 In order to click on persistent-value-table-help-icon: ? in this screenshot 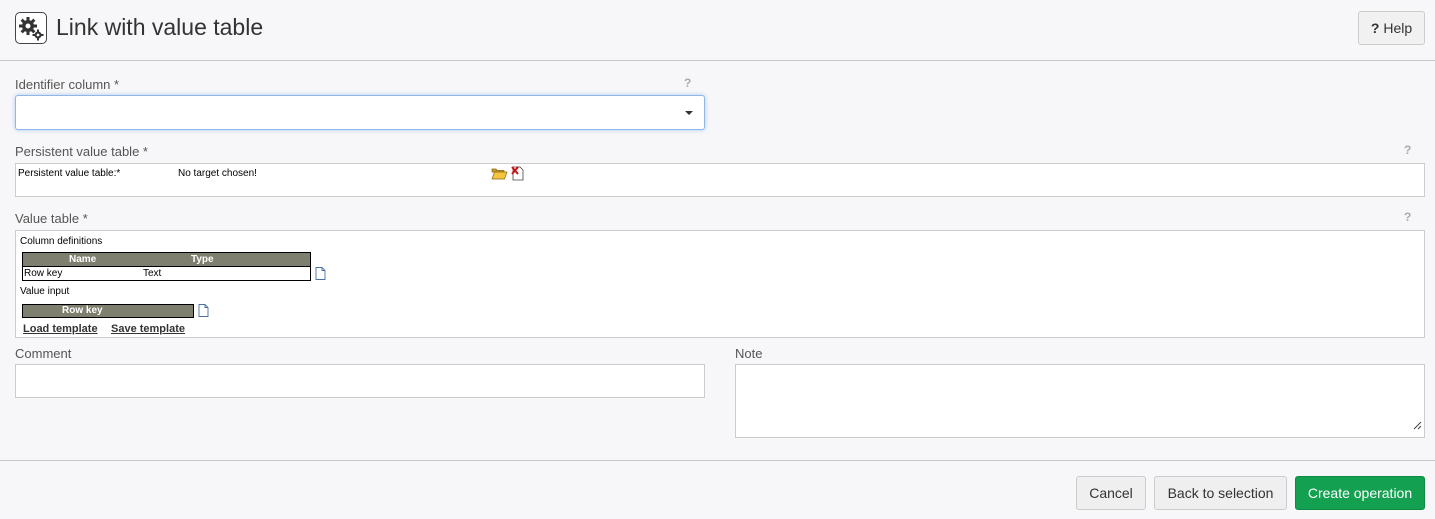, I will do `click(1407, 150)`.